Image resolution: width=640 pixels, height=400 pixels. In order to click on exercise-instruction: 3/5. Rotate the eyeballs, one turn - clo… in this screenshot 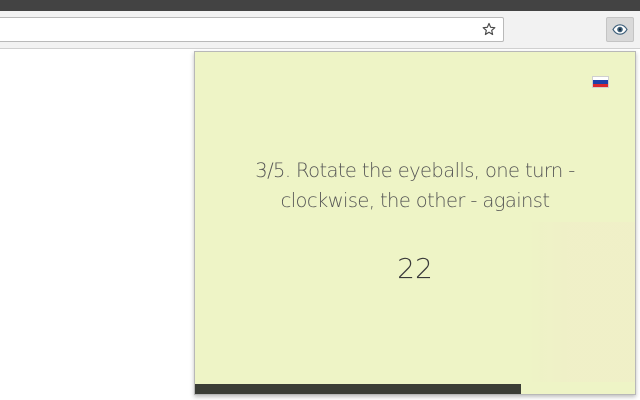, I will do `click(415, 185)`.